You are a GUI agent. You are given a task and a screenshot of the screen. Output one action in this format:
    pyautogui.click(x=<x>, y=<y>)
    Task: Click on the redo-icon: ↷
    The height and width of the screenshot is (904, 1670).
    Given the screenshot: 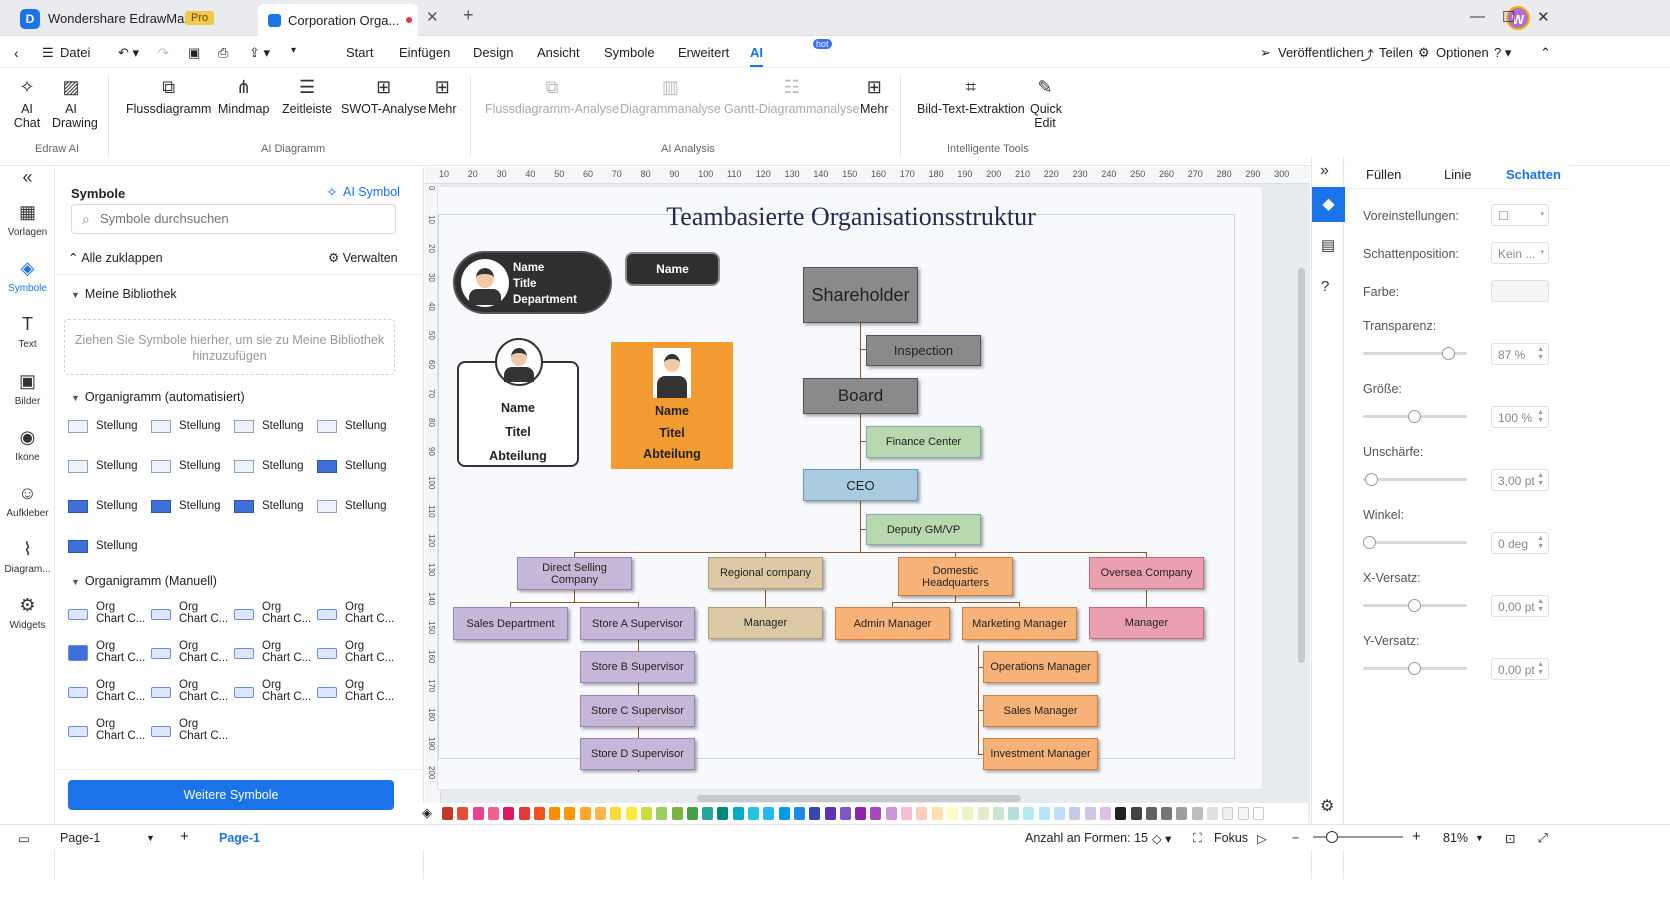 What is the action you would take?
    pyautogui.click(x=163, y=53)
    